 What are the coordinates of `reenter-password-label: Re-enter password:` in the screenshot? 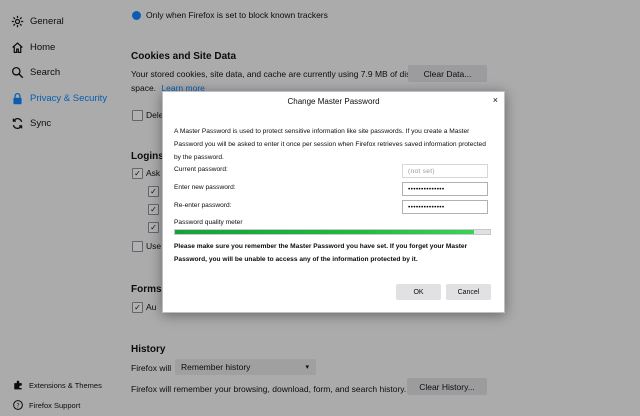 It's located at (203, 205).